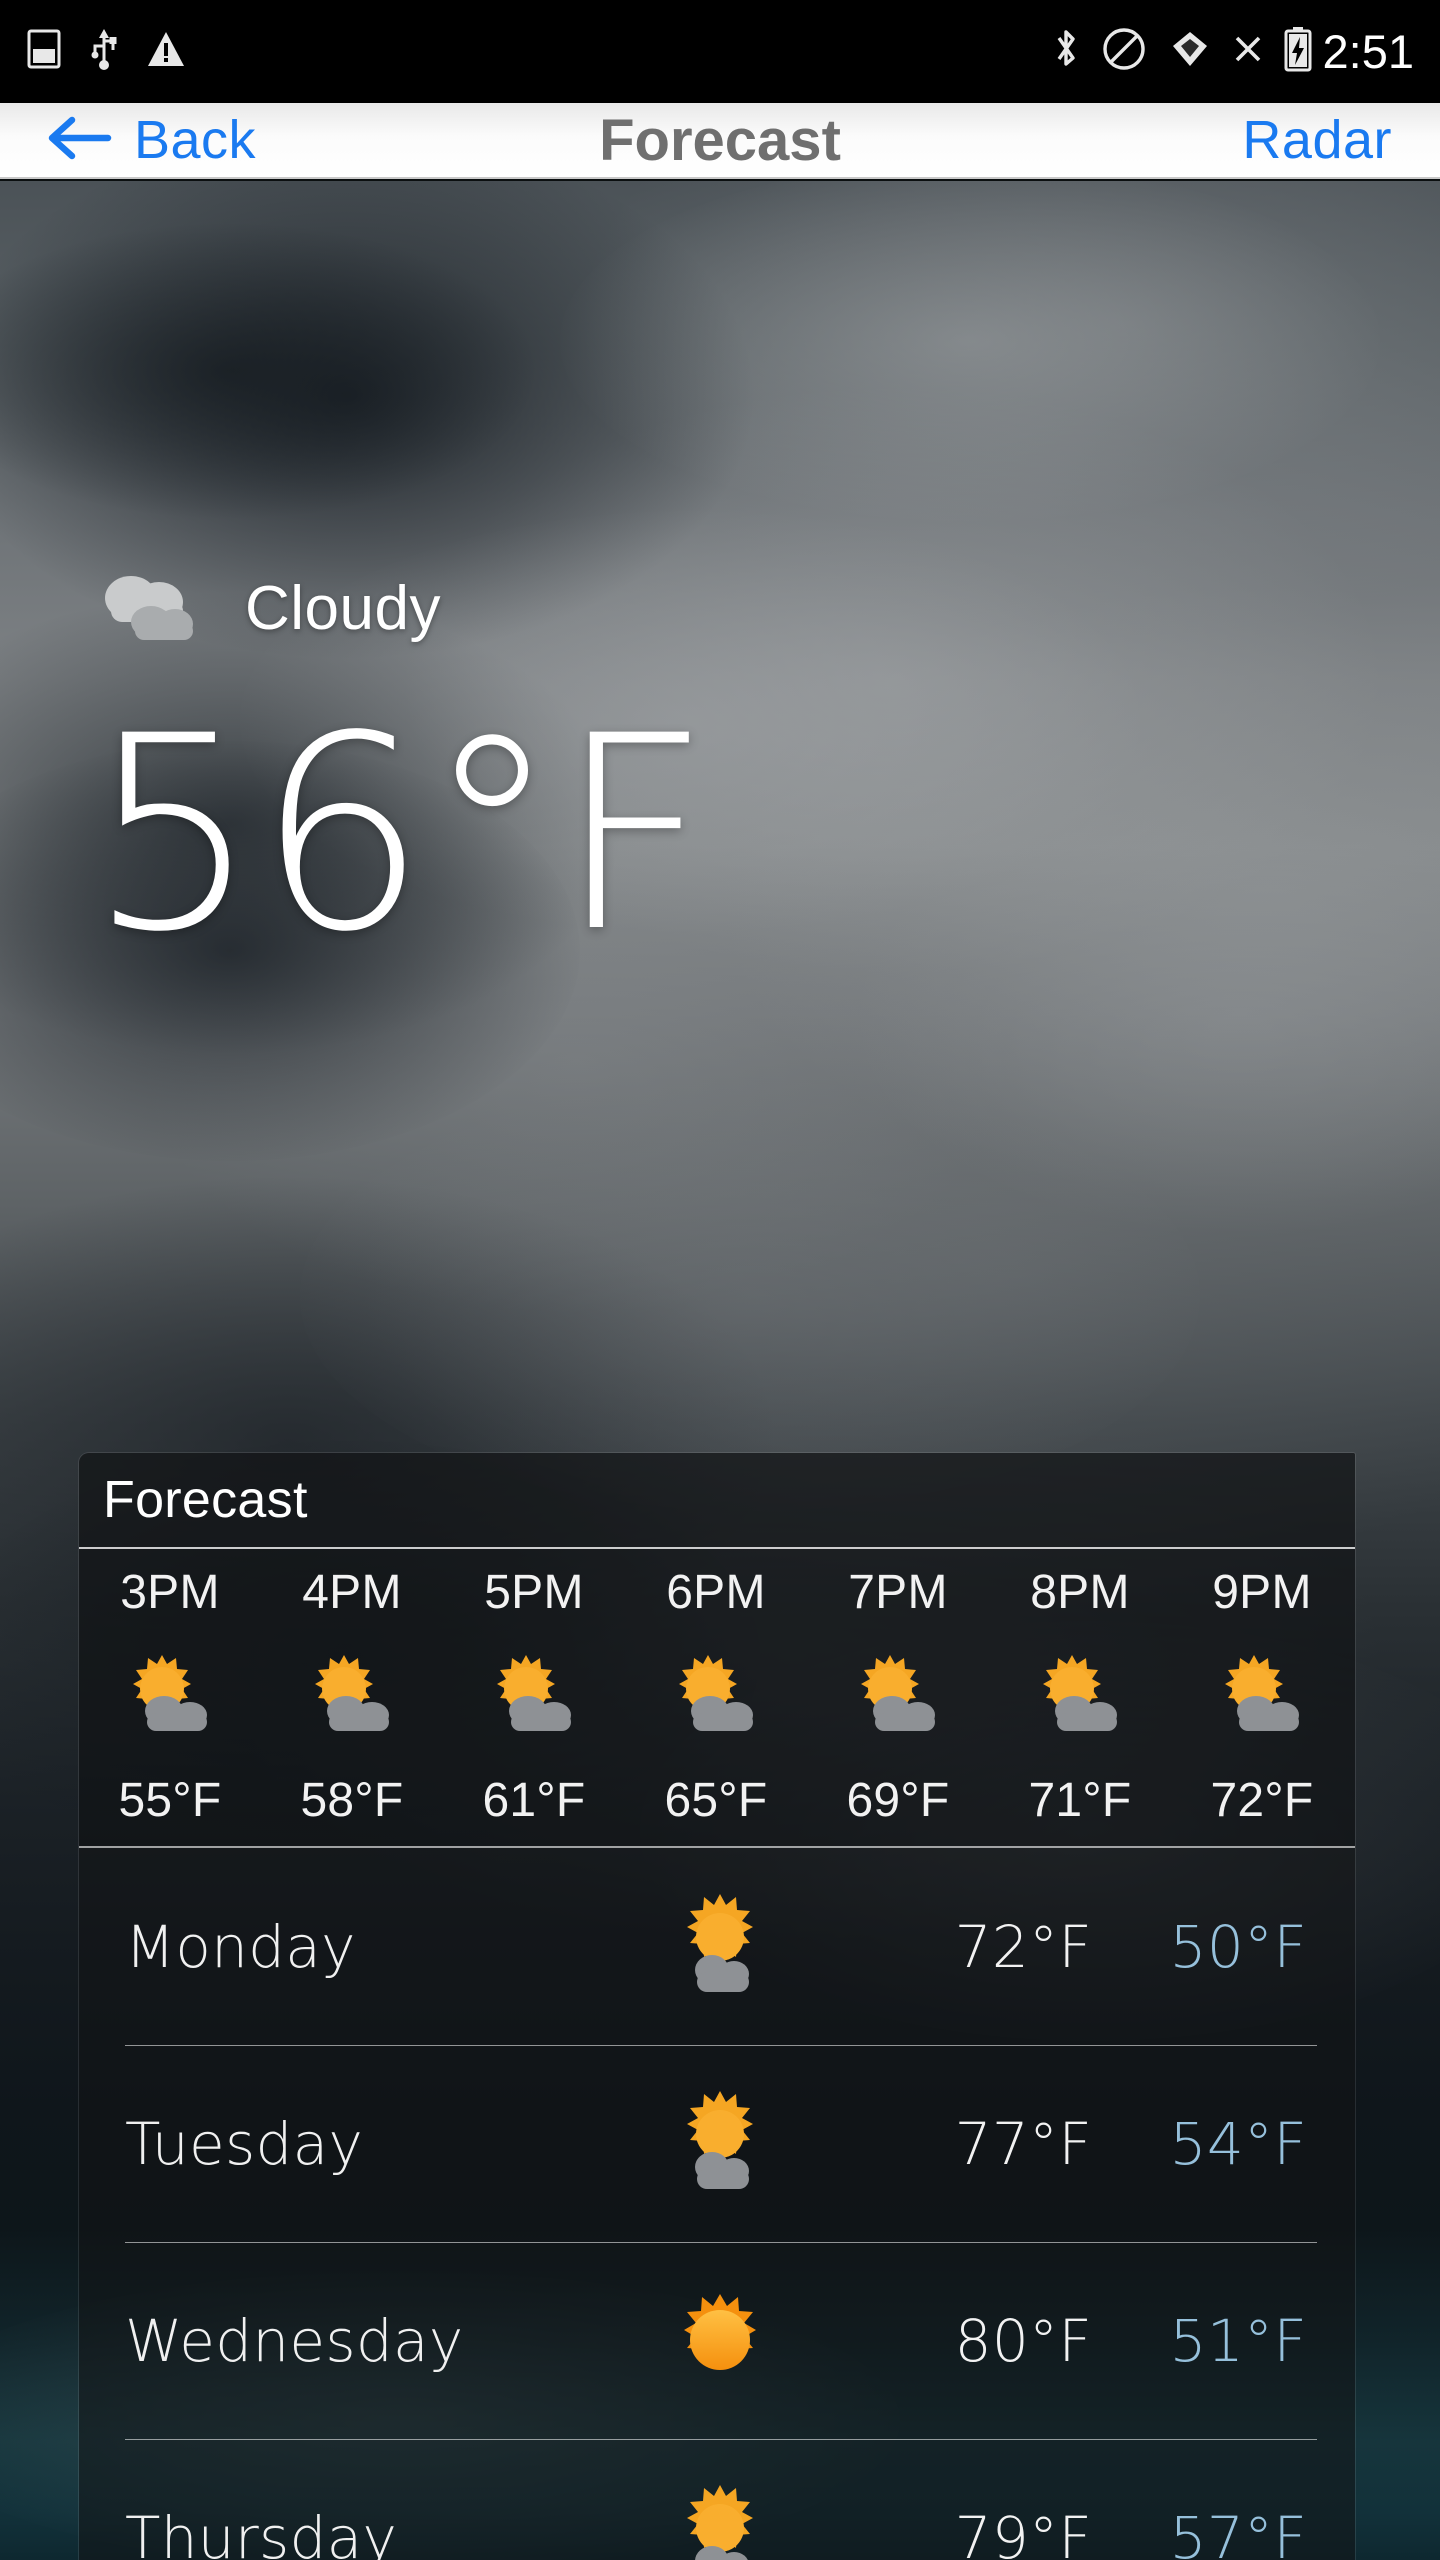 This screenshot has width=1440, height=2560. What do you see at coordinates (1190, 51) in the screenshot?
I see `wifi-off-icon` at bounding box center [1190, 51].